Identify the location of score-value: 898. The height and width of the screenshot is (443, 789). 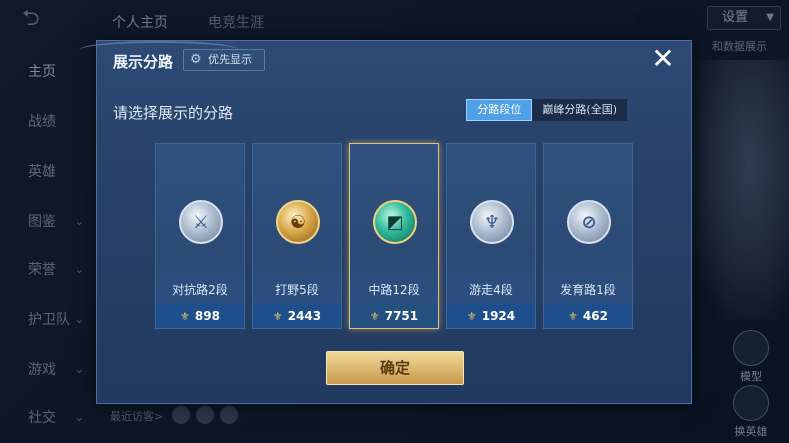
(207, 316).